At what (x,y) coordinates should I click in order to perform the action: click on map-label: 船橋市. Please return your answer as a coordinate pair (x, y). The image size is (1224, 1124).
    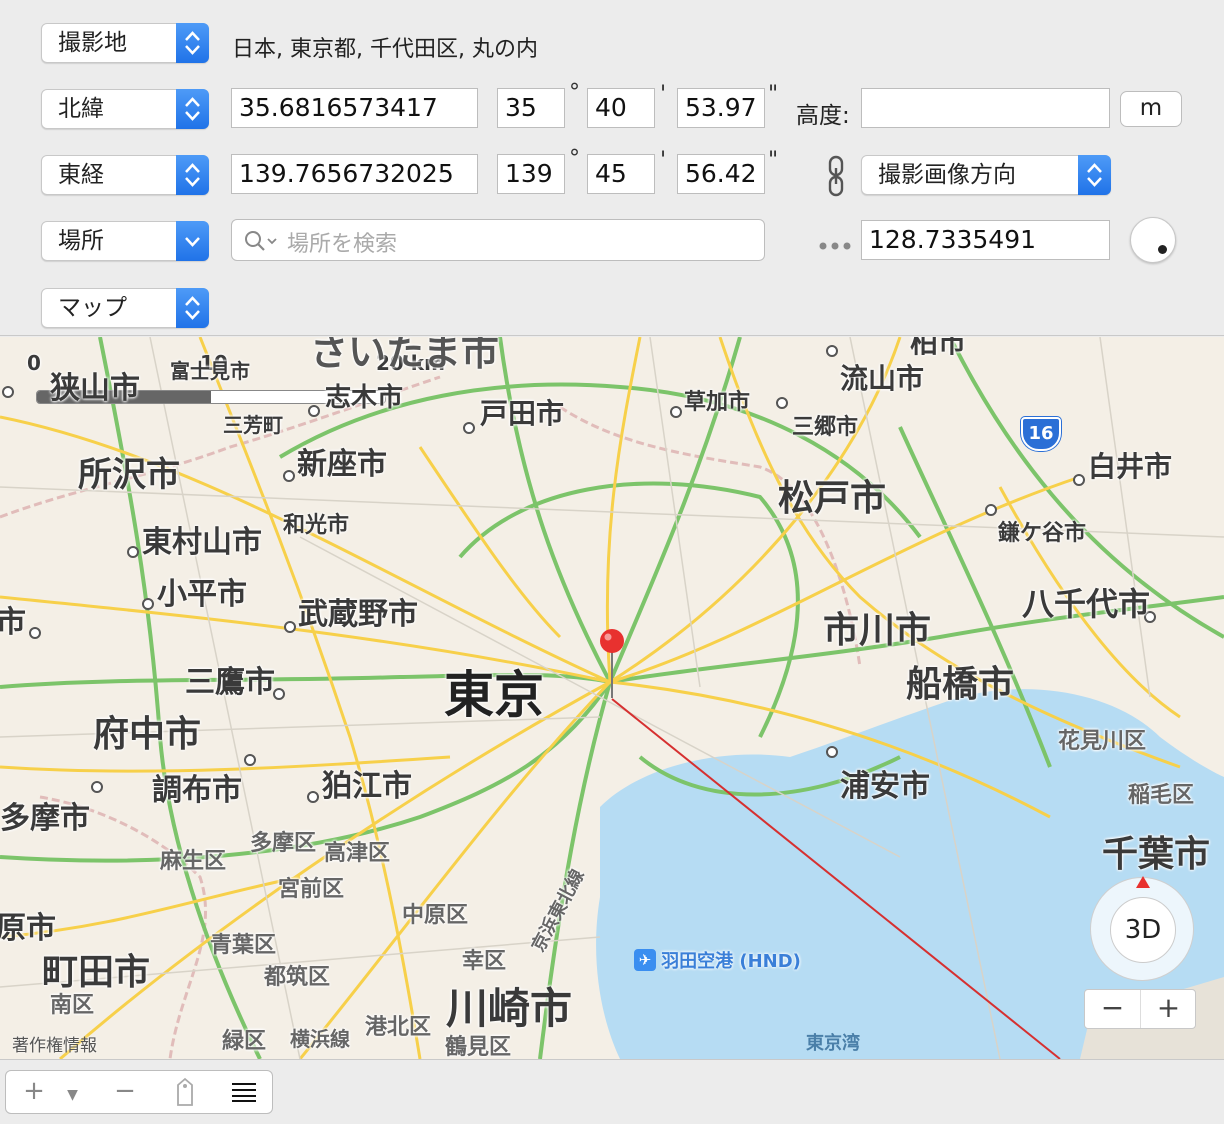
    Looking at the image, I should click on (960, 684).